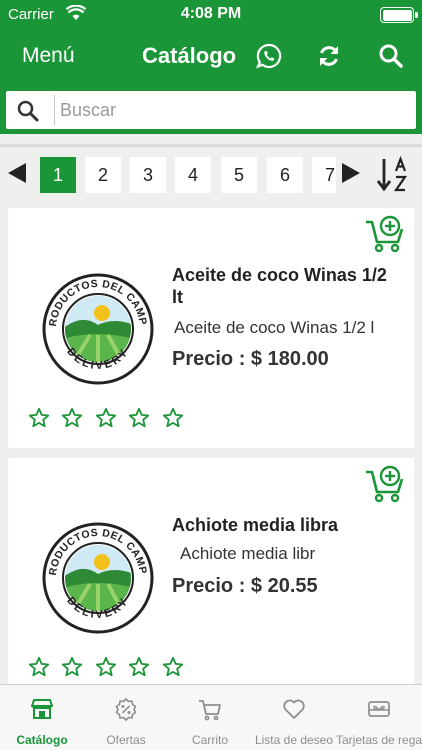 Image resolution: width=422 pixels, height=750 pixels. I want to click on page-list: 1 2 3 4 5 6 7, so click(188, 175).